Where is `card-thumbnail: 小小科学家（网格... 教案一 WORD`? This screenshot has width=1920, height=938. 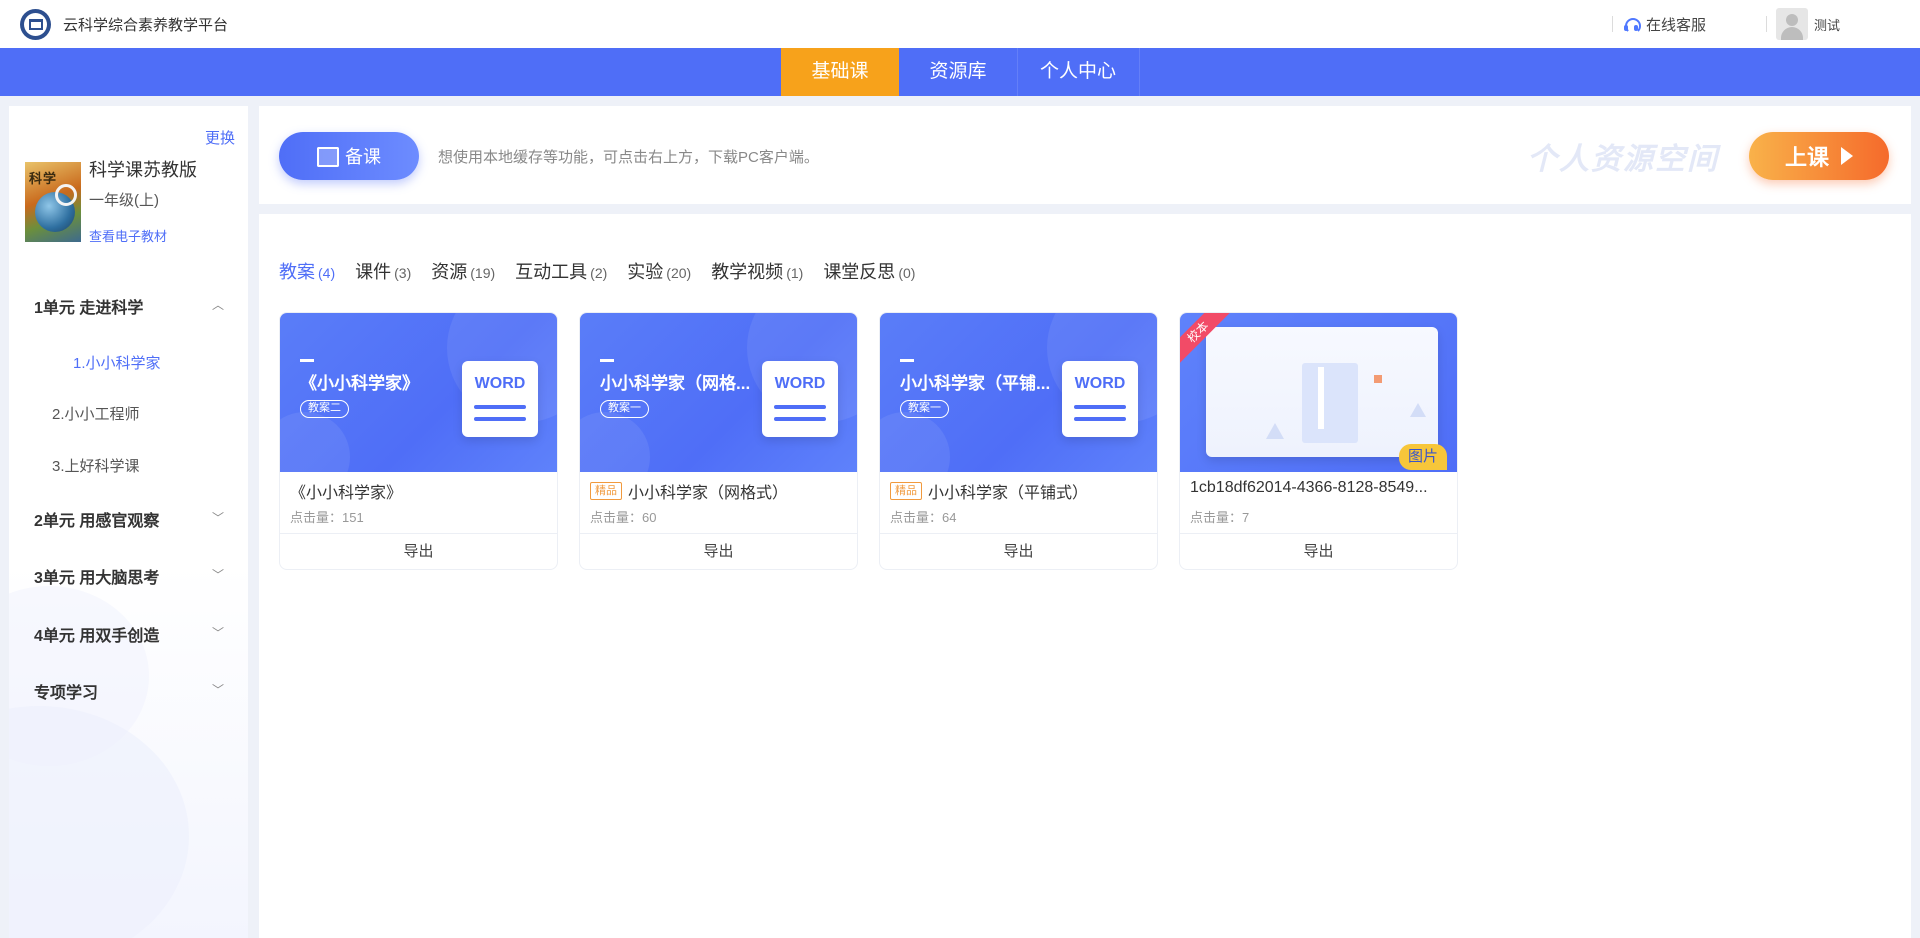
card-thumbnail: 小小科学家（网格... 教案一 WORD is located at coordinates (718, 392).